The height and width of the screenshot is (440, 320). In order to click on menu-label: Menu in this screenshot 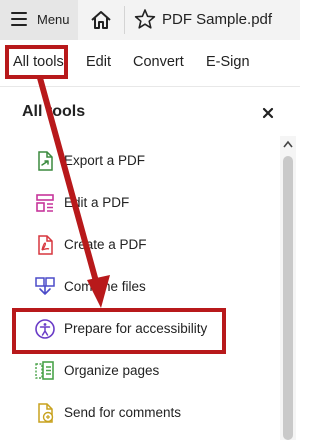, I will do `click(53, 19)`.